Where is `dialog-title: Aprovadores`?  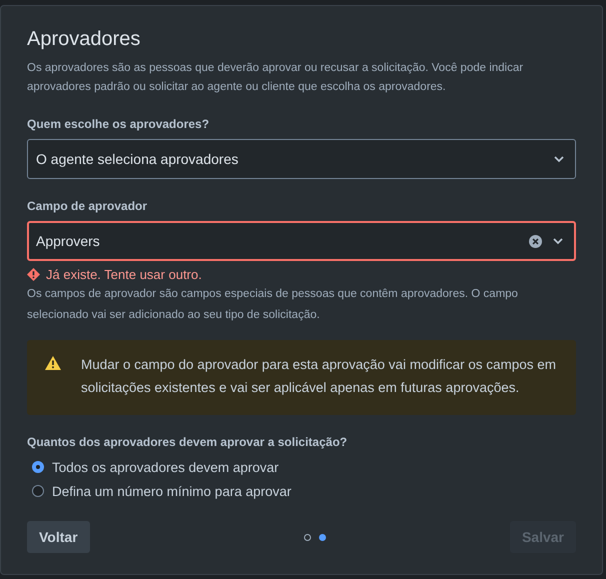
dialog-title: Aprovadores is located at coordinates (84, 39).